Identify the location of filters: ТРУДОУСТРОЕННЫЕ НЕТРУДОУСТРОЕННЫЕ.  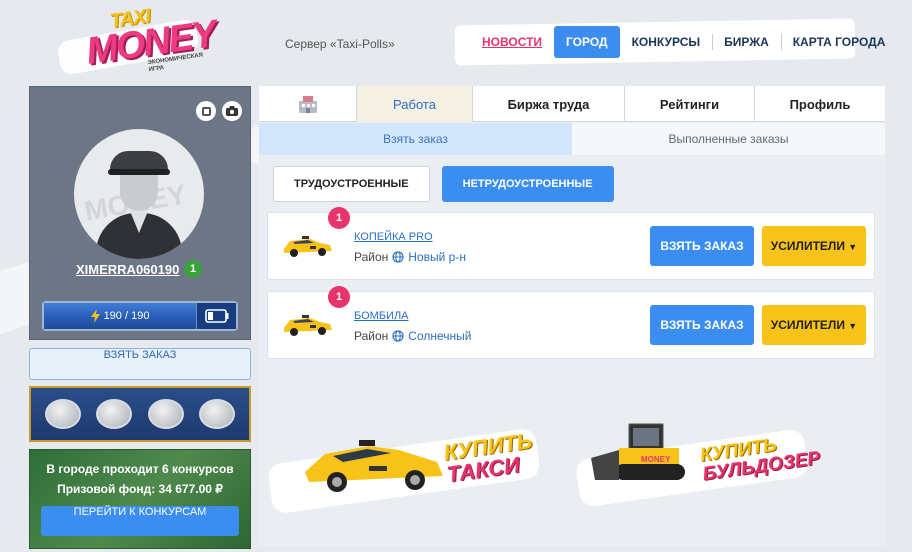
(443, 184).